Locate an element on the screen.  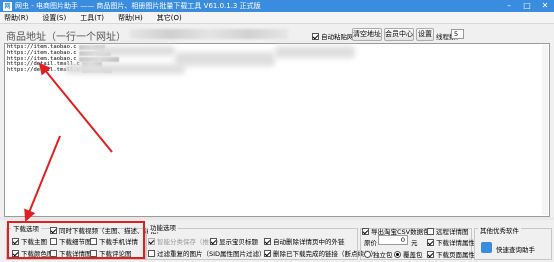
threads-spinner: 5 is located at coordinates (457, 34).